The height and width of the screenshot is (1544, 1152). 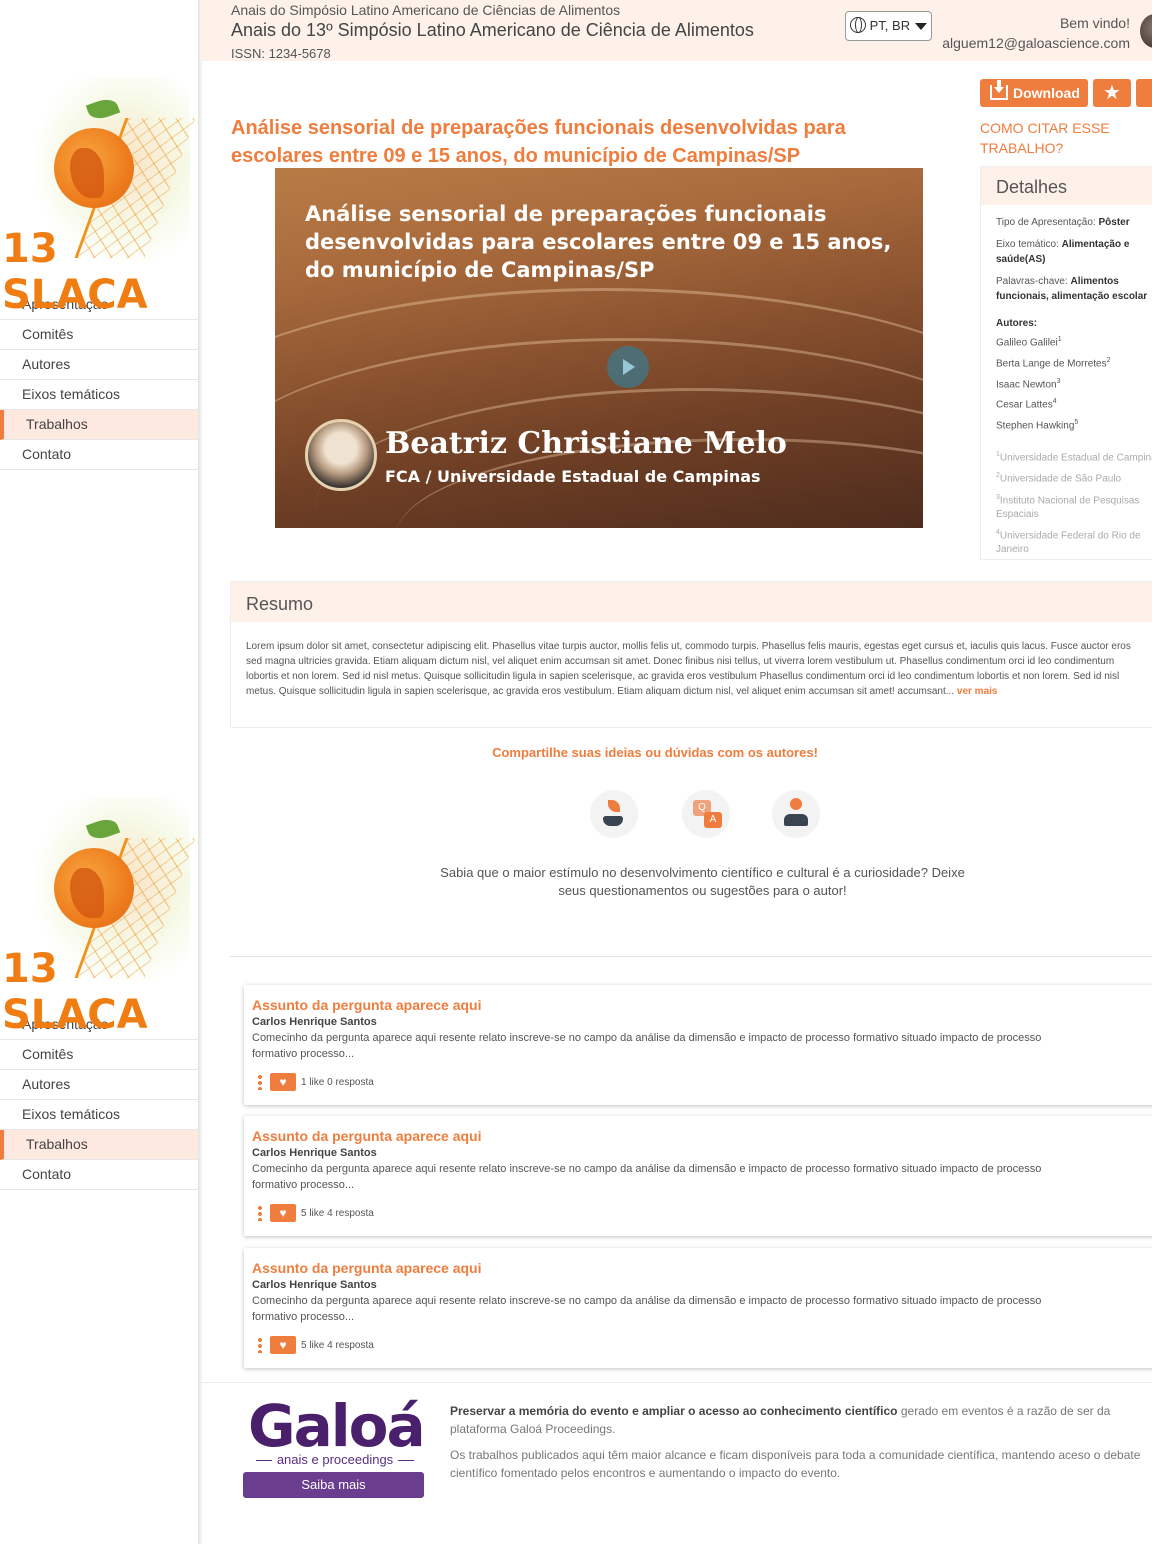 I want to click on play-icon, so click(x=628, y=367).